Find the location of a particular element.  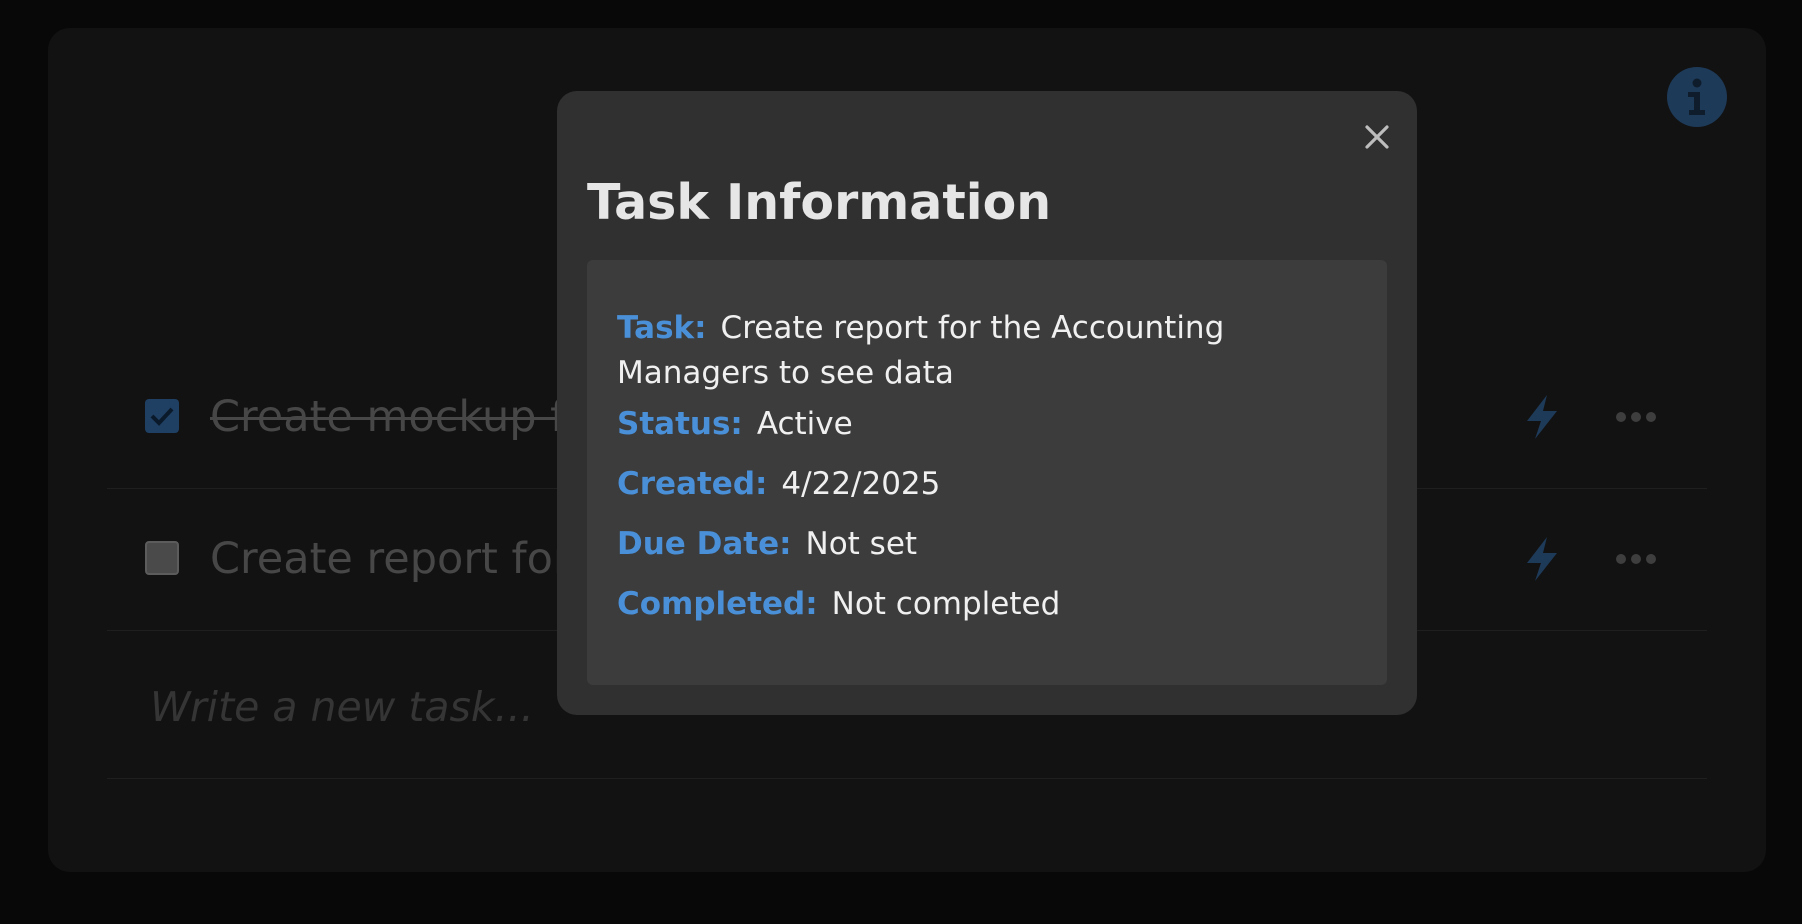

status-field: Status: Active is located at coordinates (987, 424).